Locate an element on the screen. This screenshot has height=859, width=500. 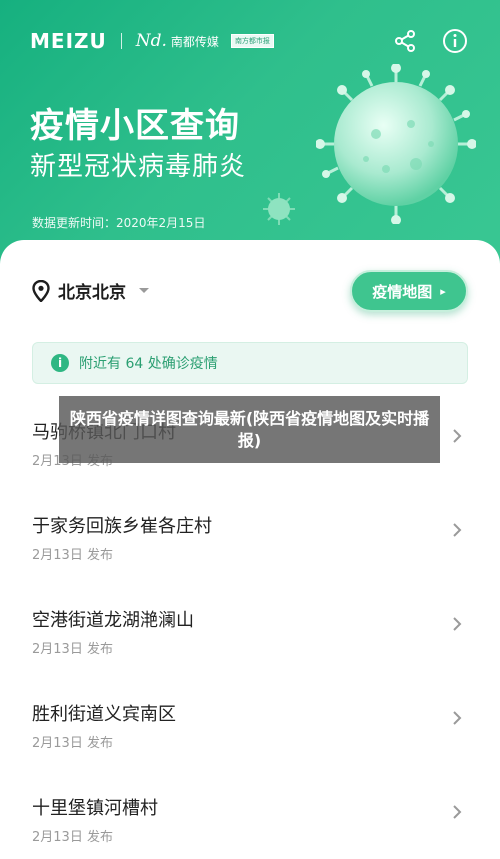
list-item: 胜利街道义宾南区 2月13日 发布 is located at coordinates (250, 729).